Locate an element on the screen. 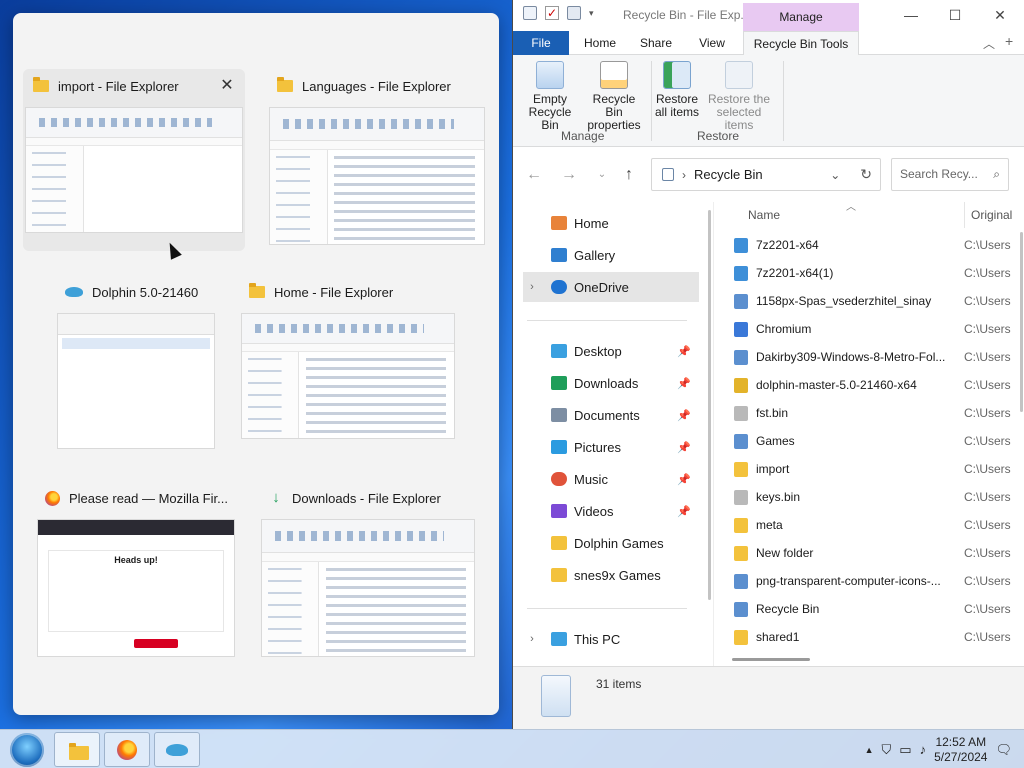  file-row: fst.bin C:\Users is located at coordinates (879, 413).